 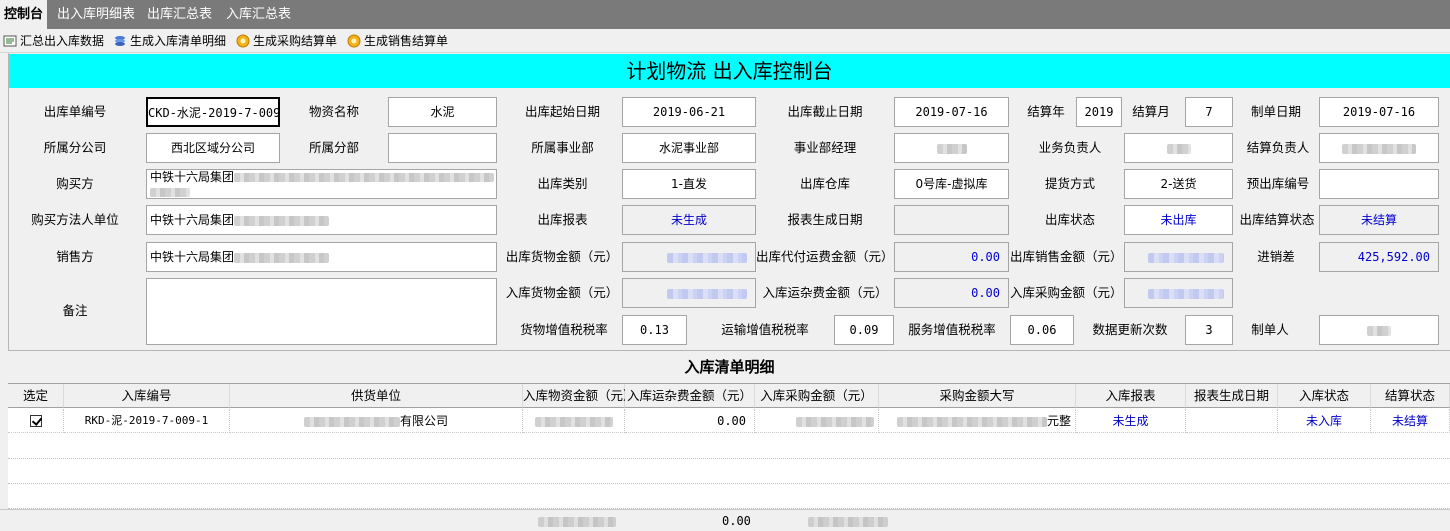 I want to click on col-status: 入库状态, so click(x=1324, y=396).